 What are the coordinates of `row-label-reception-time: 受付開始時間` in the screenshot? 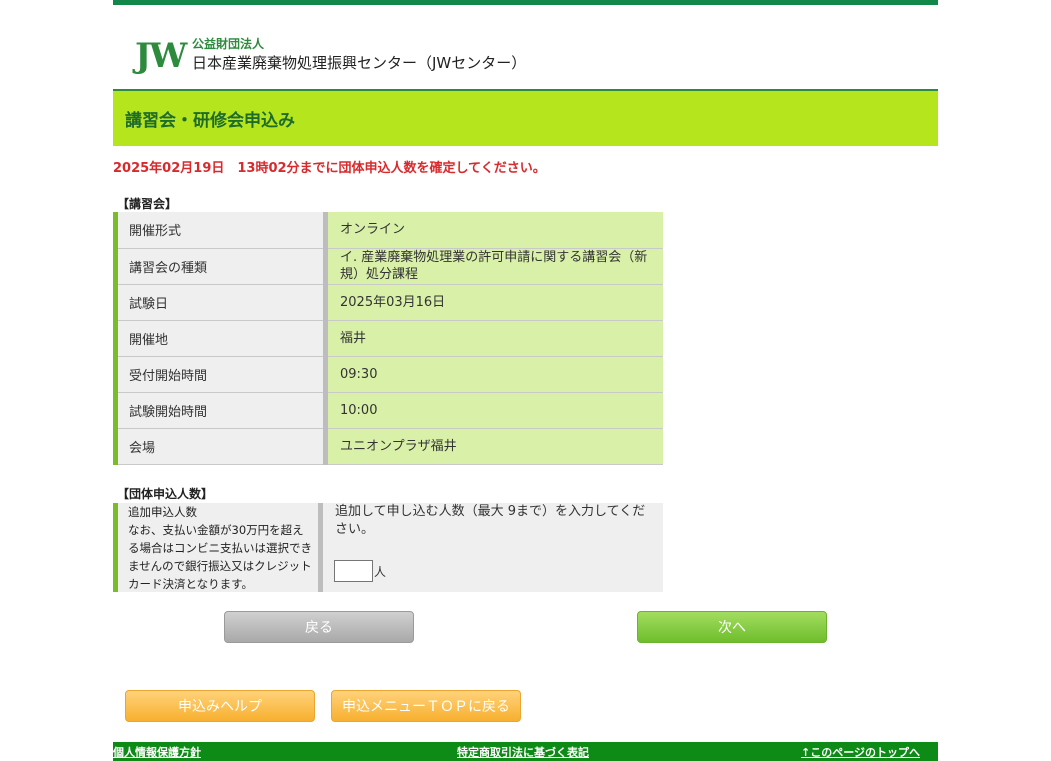 It's located at (220, 374).